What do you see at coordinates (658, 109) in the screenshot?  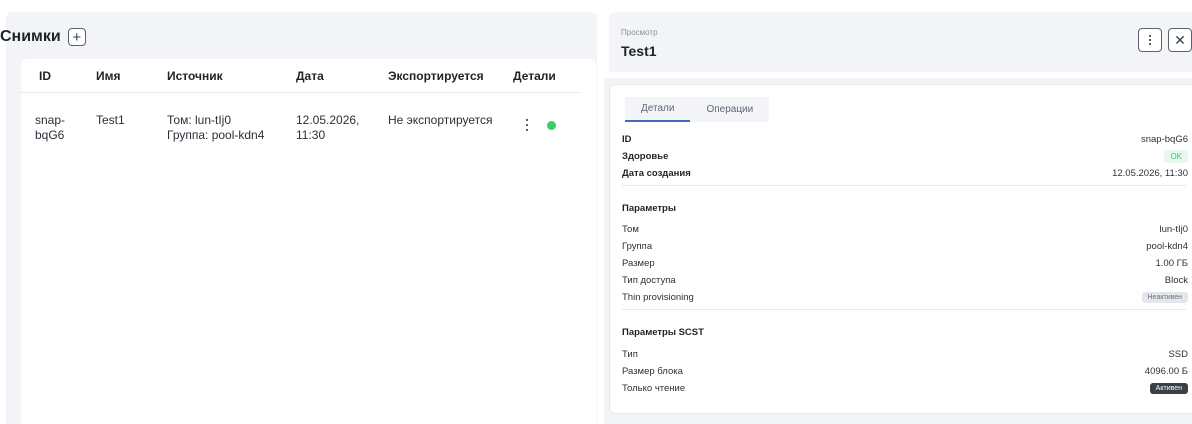 I see `tab-details: Детали` at bounding box center [658, 109].